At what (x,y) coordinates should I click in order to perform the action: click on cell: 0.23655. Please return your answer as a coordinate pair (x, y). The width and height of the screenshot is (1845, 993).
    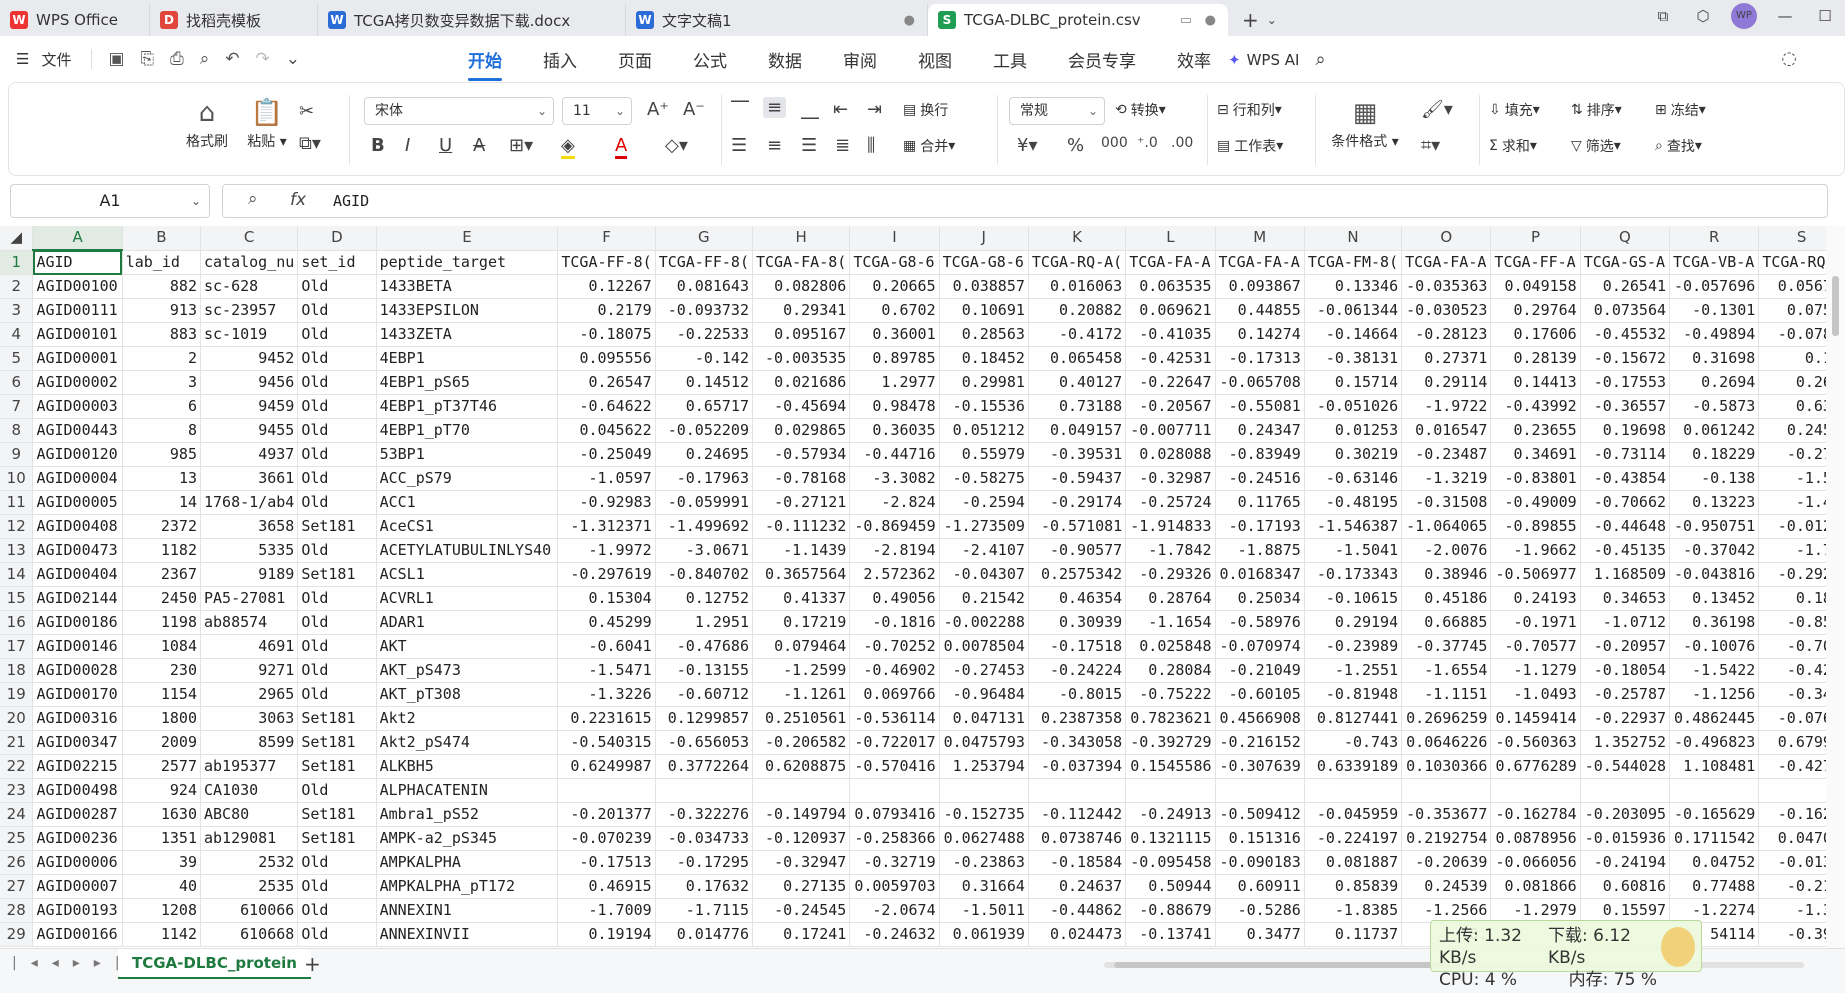
    Looking at the image, I should click on (1535, 430).